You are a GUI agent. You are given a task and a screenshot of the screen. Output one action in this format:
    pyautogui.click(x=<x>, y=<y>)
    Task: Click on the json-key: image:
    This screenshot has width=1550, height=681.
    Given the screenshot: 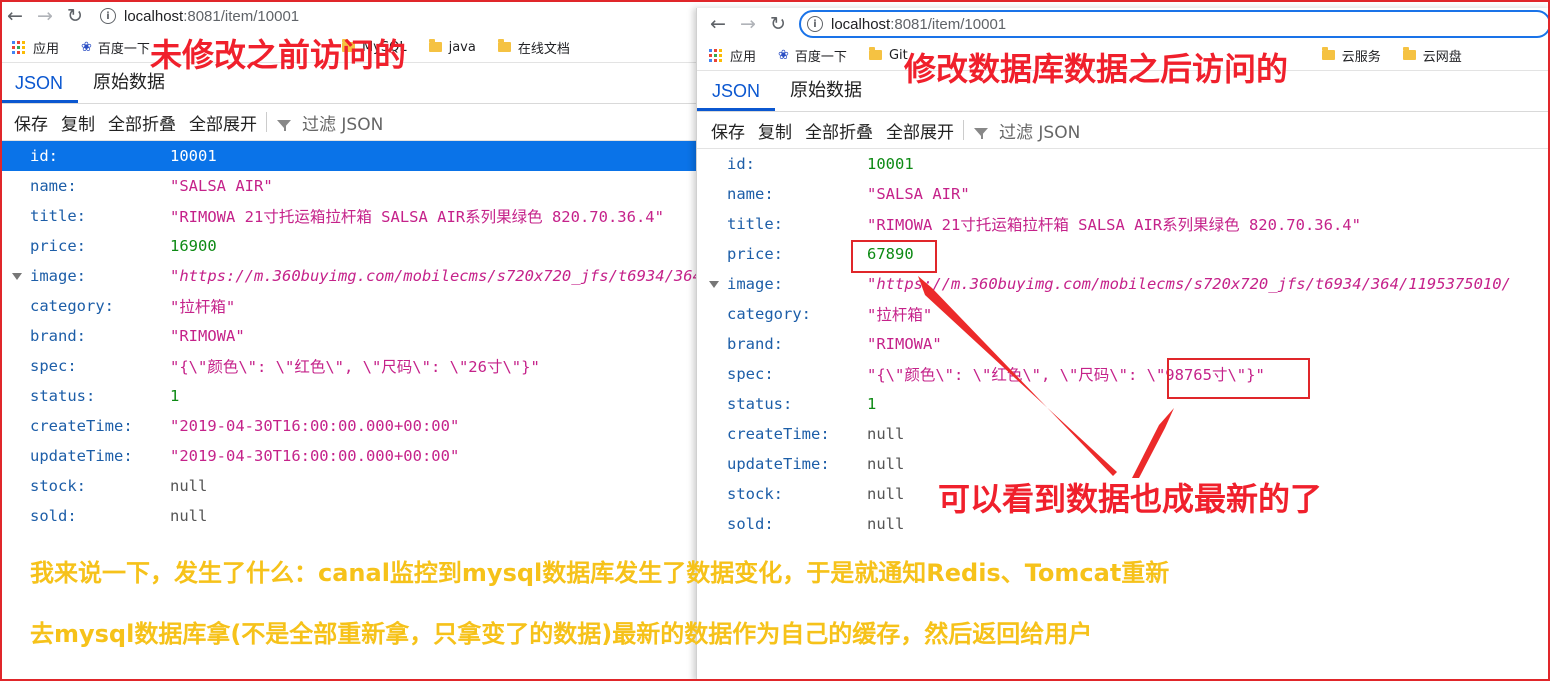 What is the action you would take?
    pyautogui.click(x=58, y=276)
    